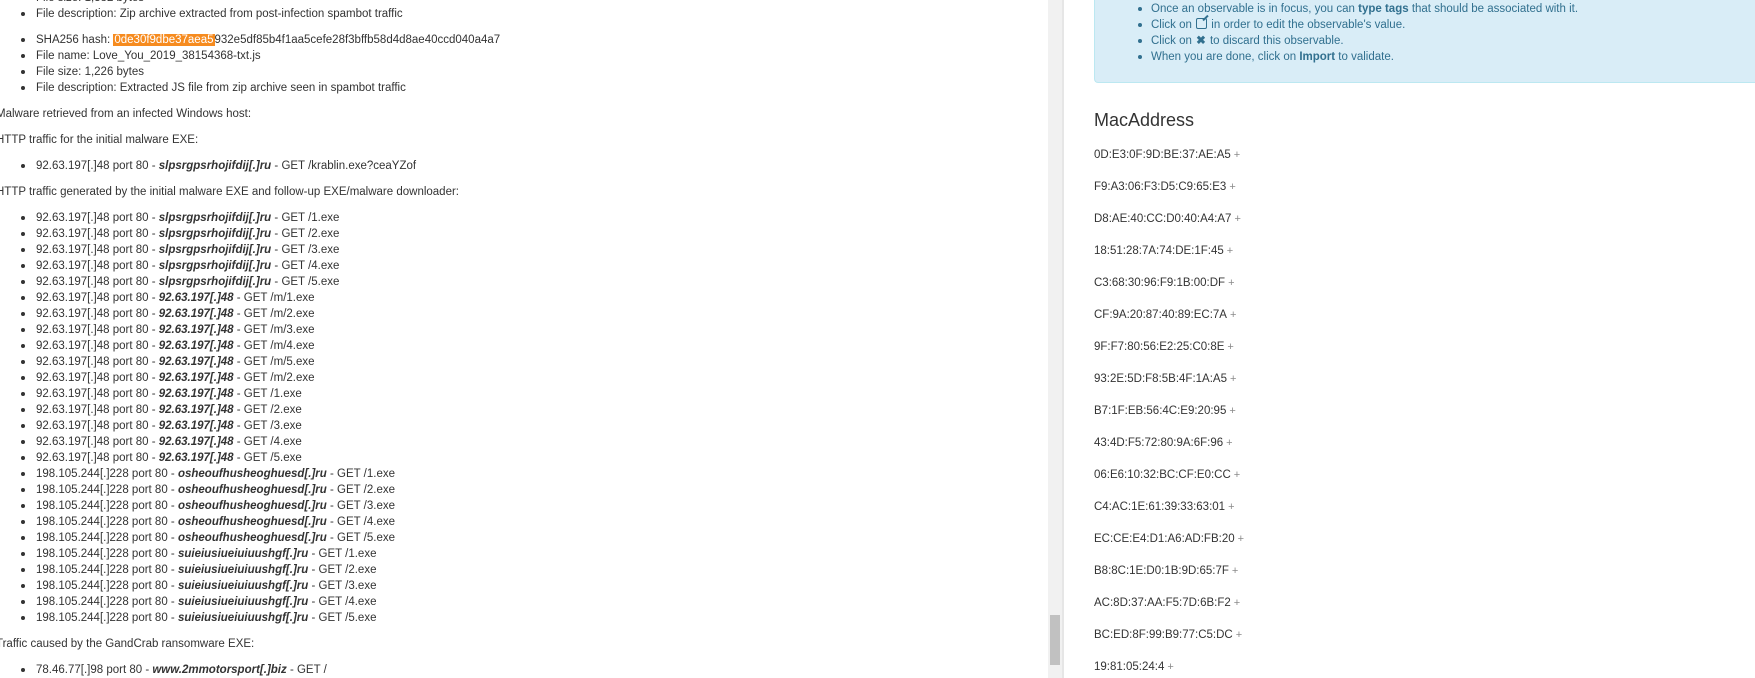 The width and height of the screenshot is (1755, 678). Describe the element at coordinates (1164, 539) in the screenshot. I see `macaddress-value: EC:CE:E4:D1:A6:AD:FB:20` at that location.